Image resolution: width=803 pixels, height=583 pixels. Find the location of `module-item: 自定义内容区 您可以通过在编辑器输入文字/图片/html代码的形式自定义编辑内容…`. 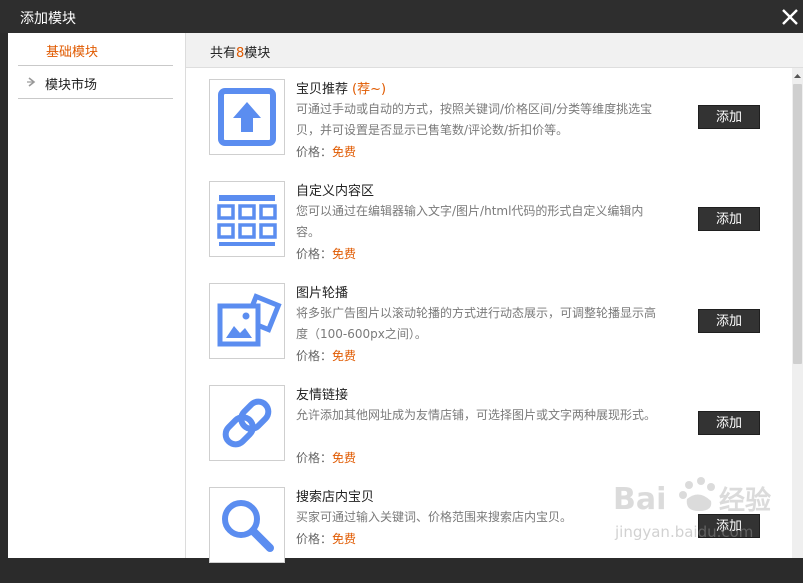

module-item: 自定义内容区 您可以通过在编辑器输入文字/图片/html代码的形式自定义编辑内容… is located at coordinates (496, 229).